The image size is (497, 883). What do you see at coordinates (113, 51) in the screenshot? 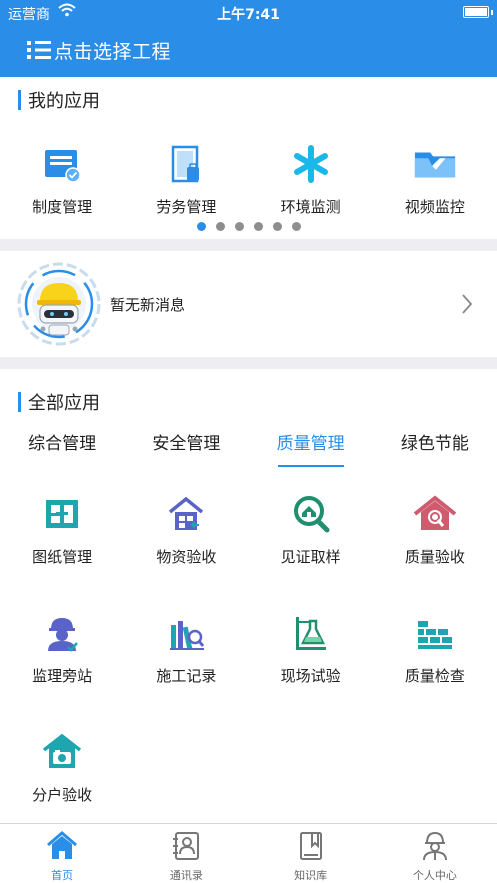
I see `nav-title: 点击选择工程` at bounding box center [113, 51].